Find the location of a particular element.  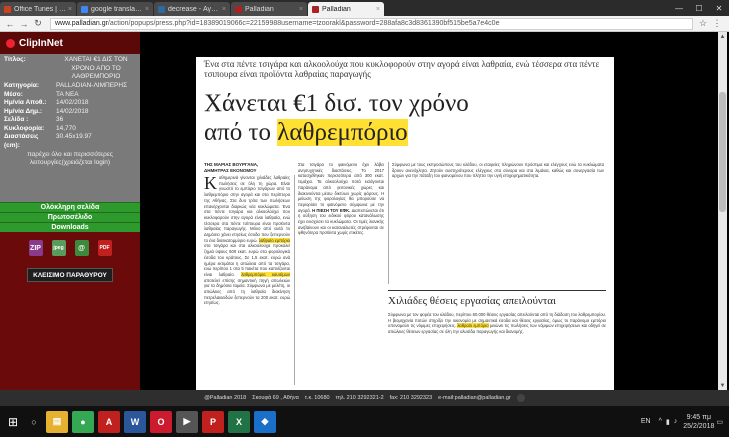

network-icon: ▮ is located at coordinates (668, 422).